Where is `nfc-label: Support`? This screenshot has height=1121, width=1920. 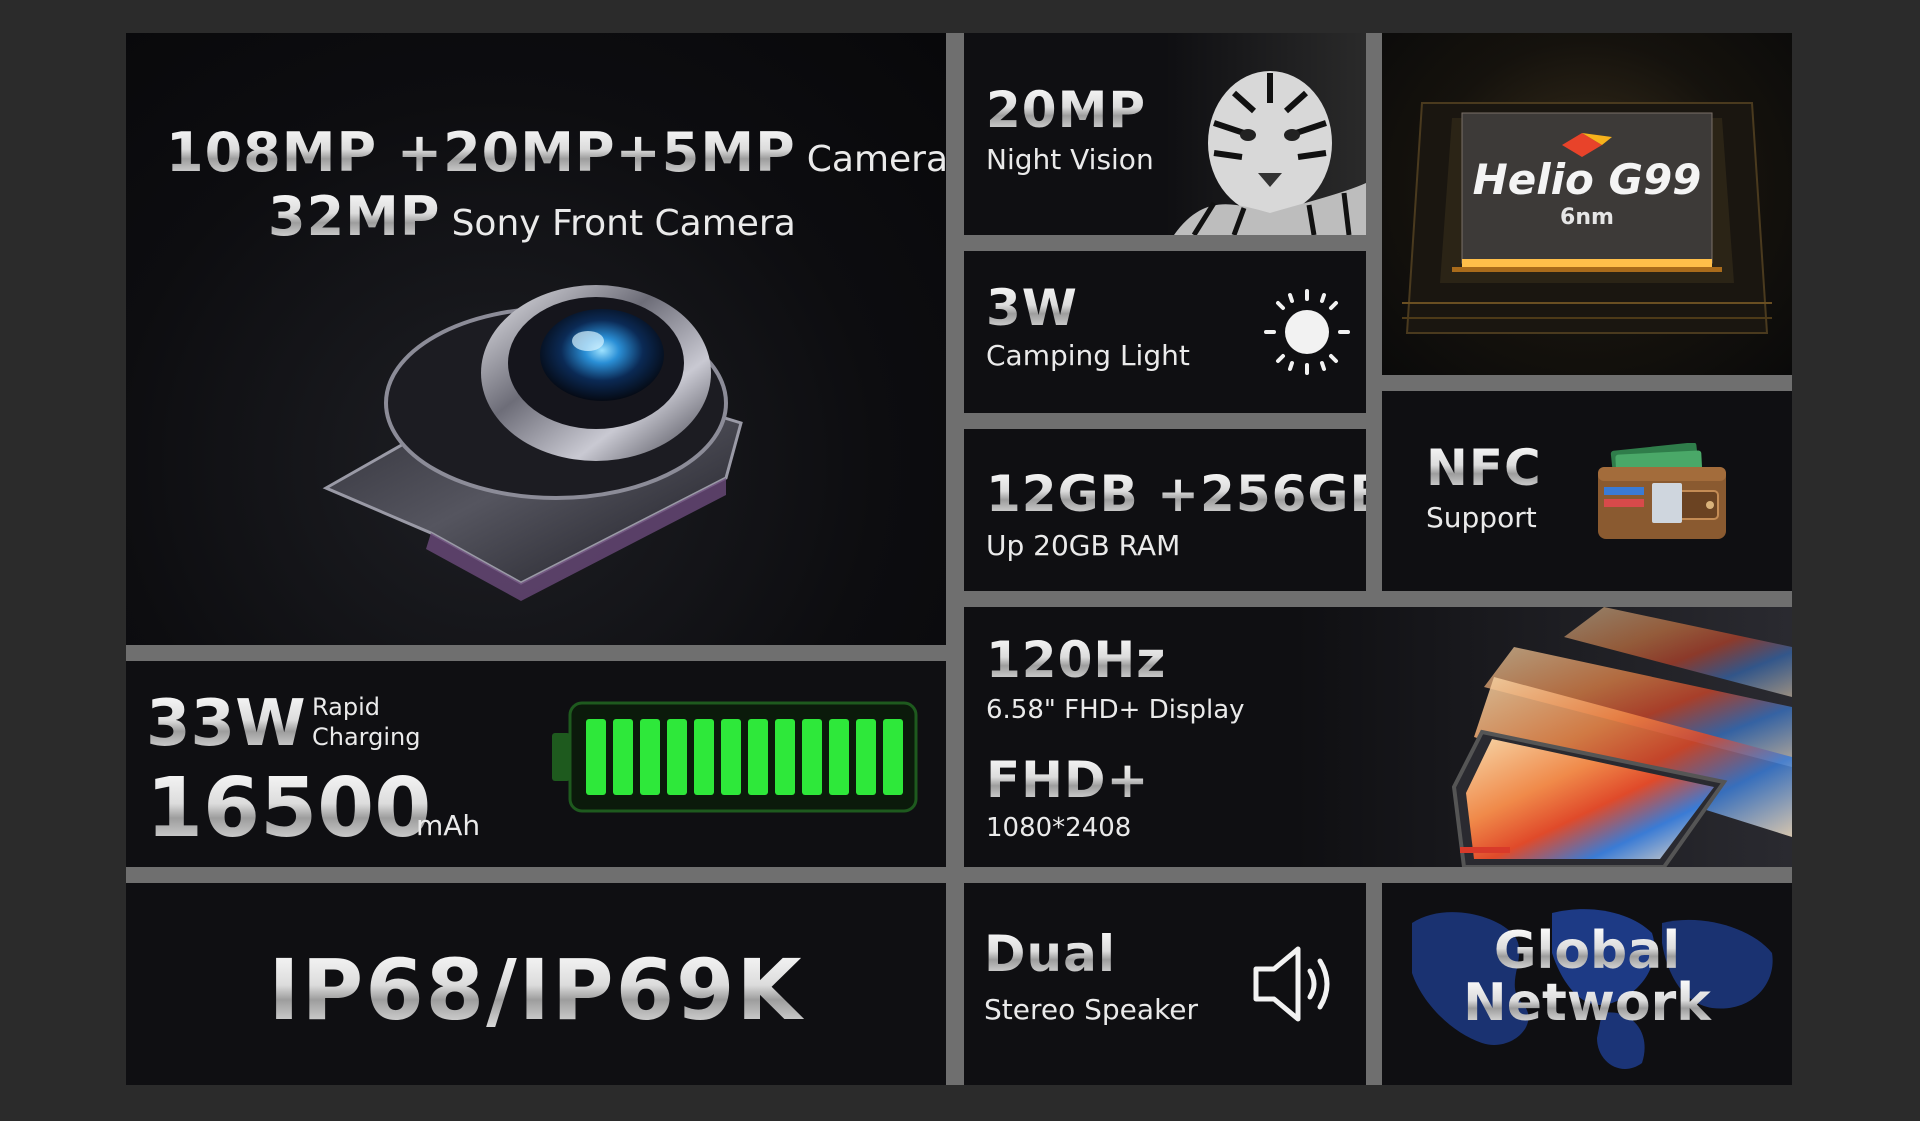
nfc-label: Support is located at coordinates (1481, 517).